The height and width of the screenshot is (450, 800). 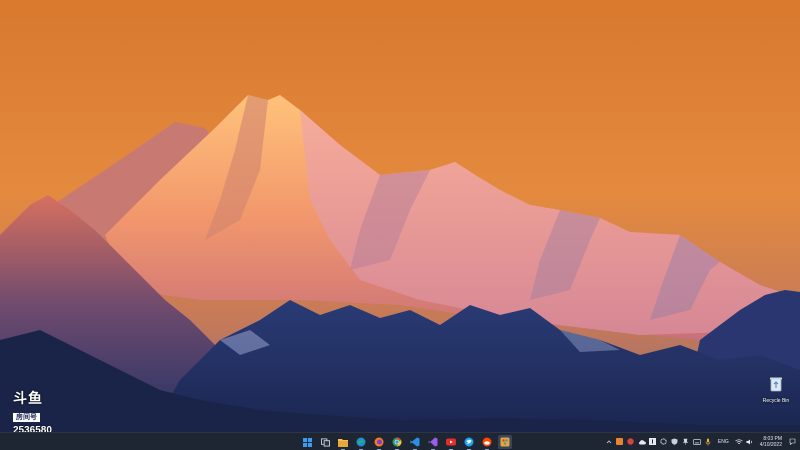 I want to click on clock-time: 8:03 PM, so click(x=772, y=438).